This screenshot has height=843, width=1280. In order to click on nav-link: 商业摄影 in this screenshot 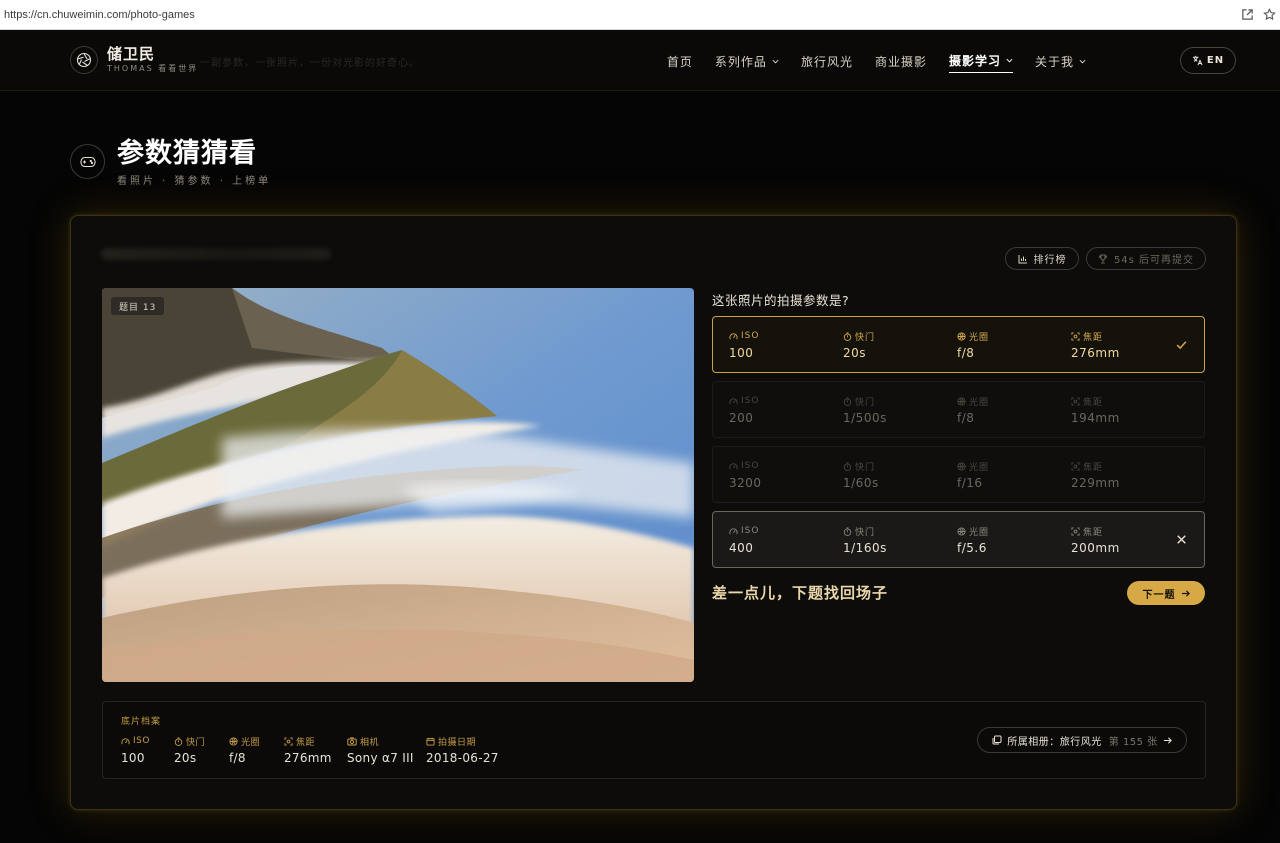, I will do `click(901, 63)`.